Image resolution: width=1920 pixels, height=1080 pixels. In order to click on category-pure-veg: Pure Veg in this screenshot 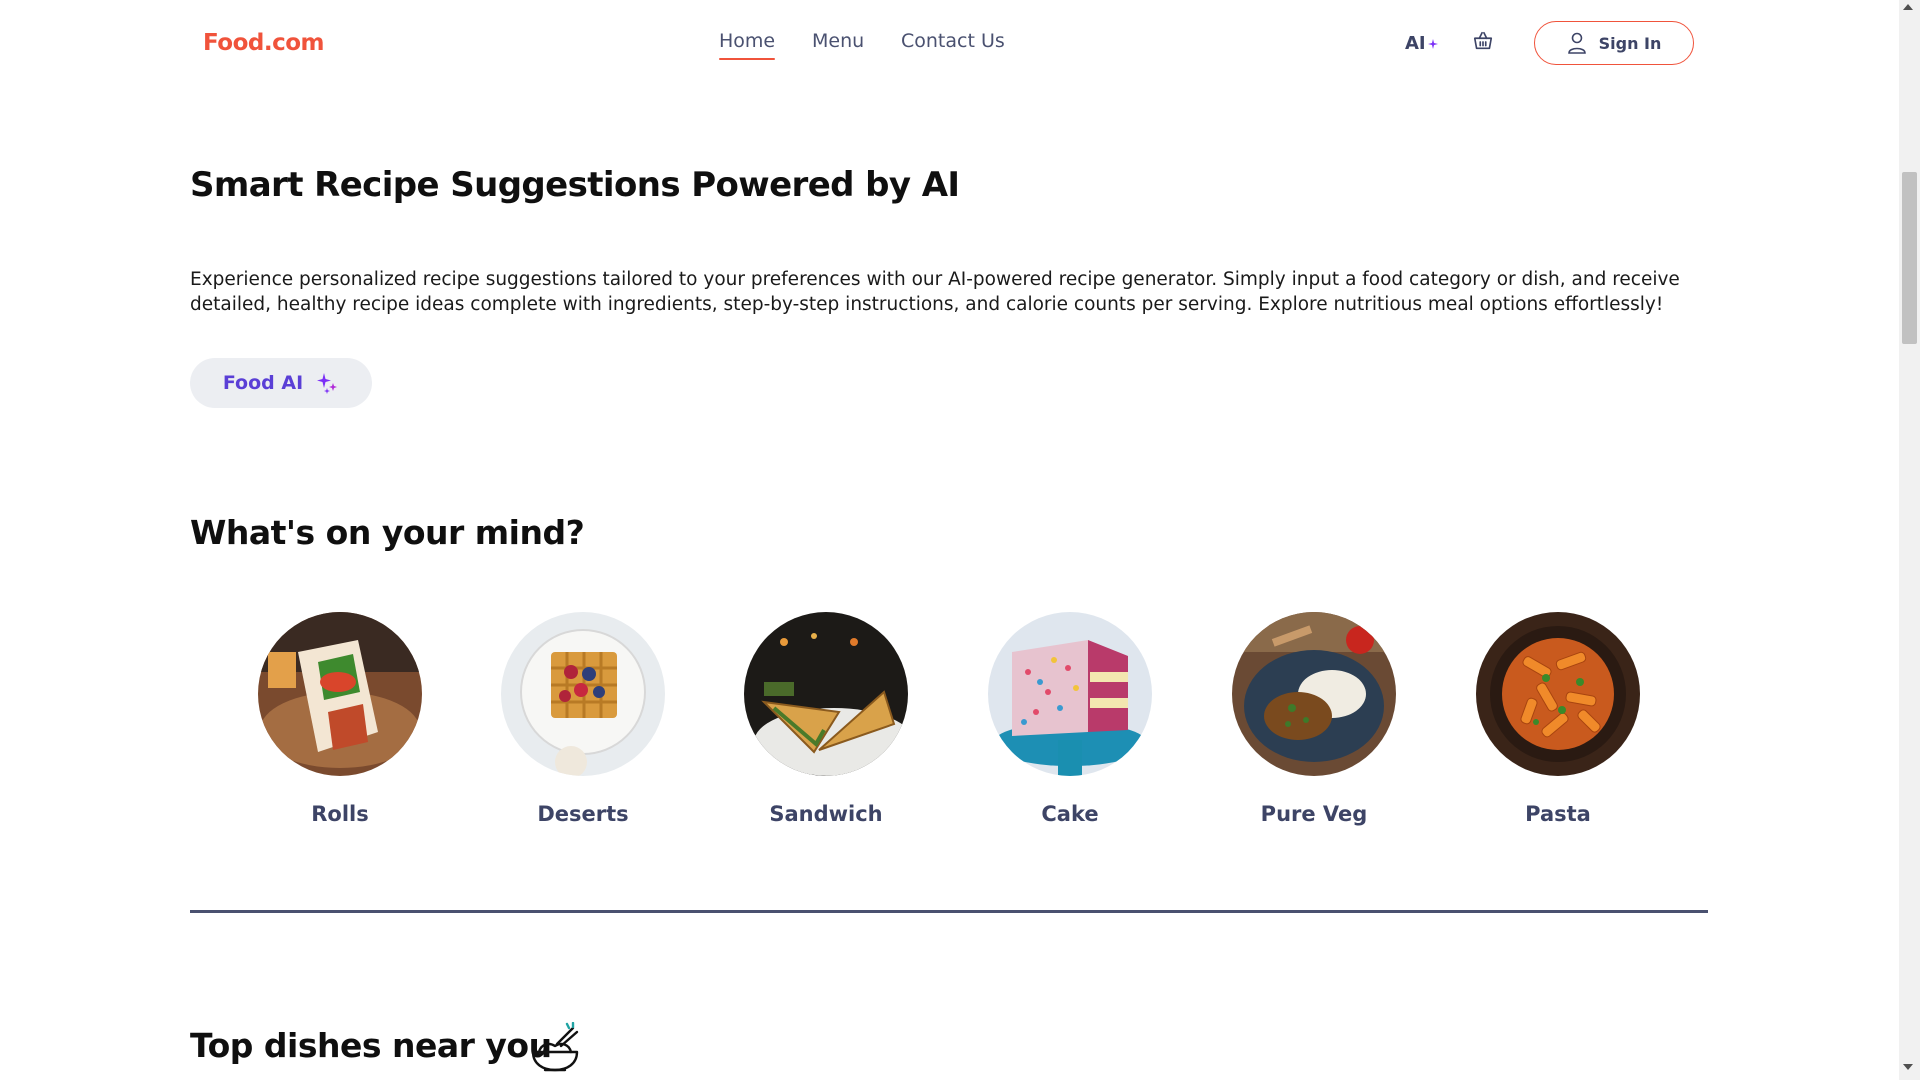, I will do `click(1314, 719)`.